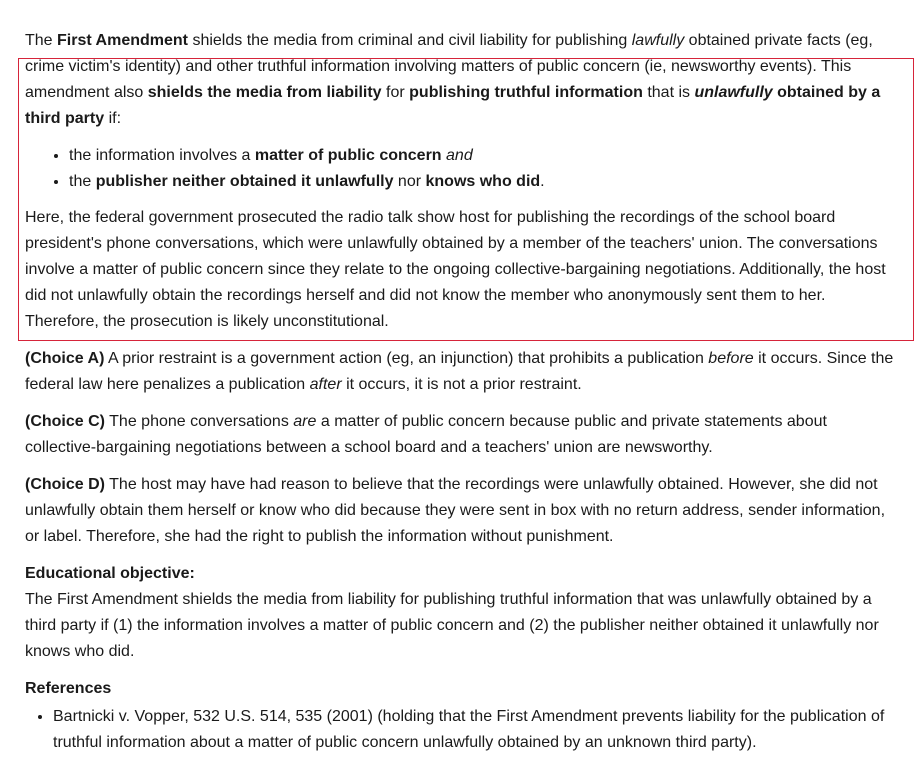 This screenshot has height=763, width=922. I want to click on objective-heading: Educational objective:, so click(110, 573).